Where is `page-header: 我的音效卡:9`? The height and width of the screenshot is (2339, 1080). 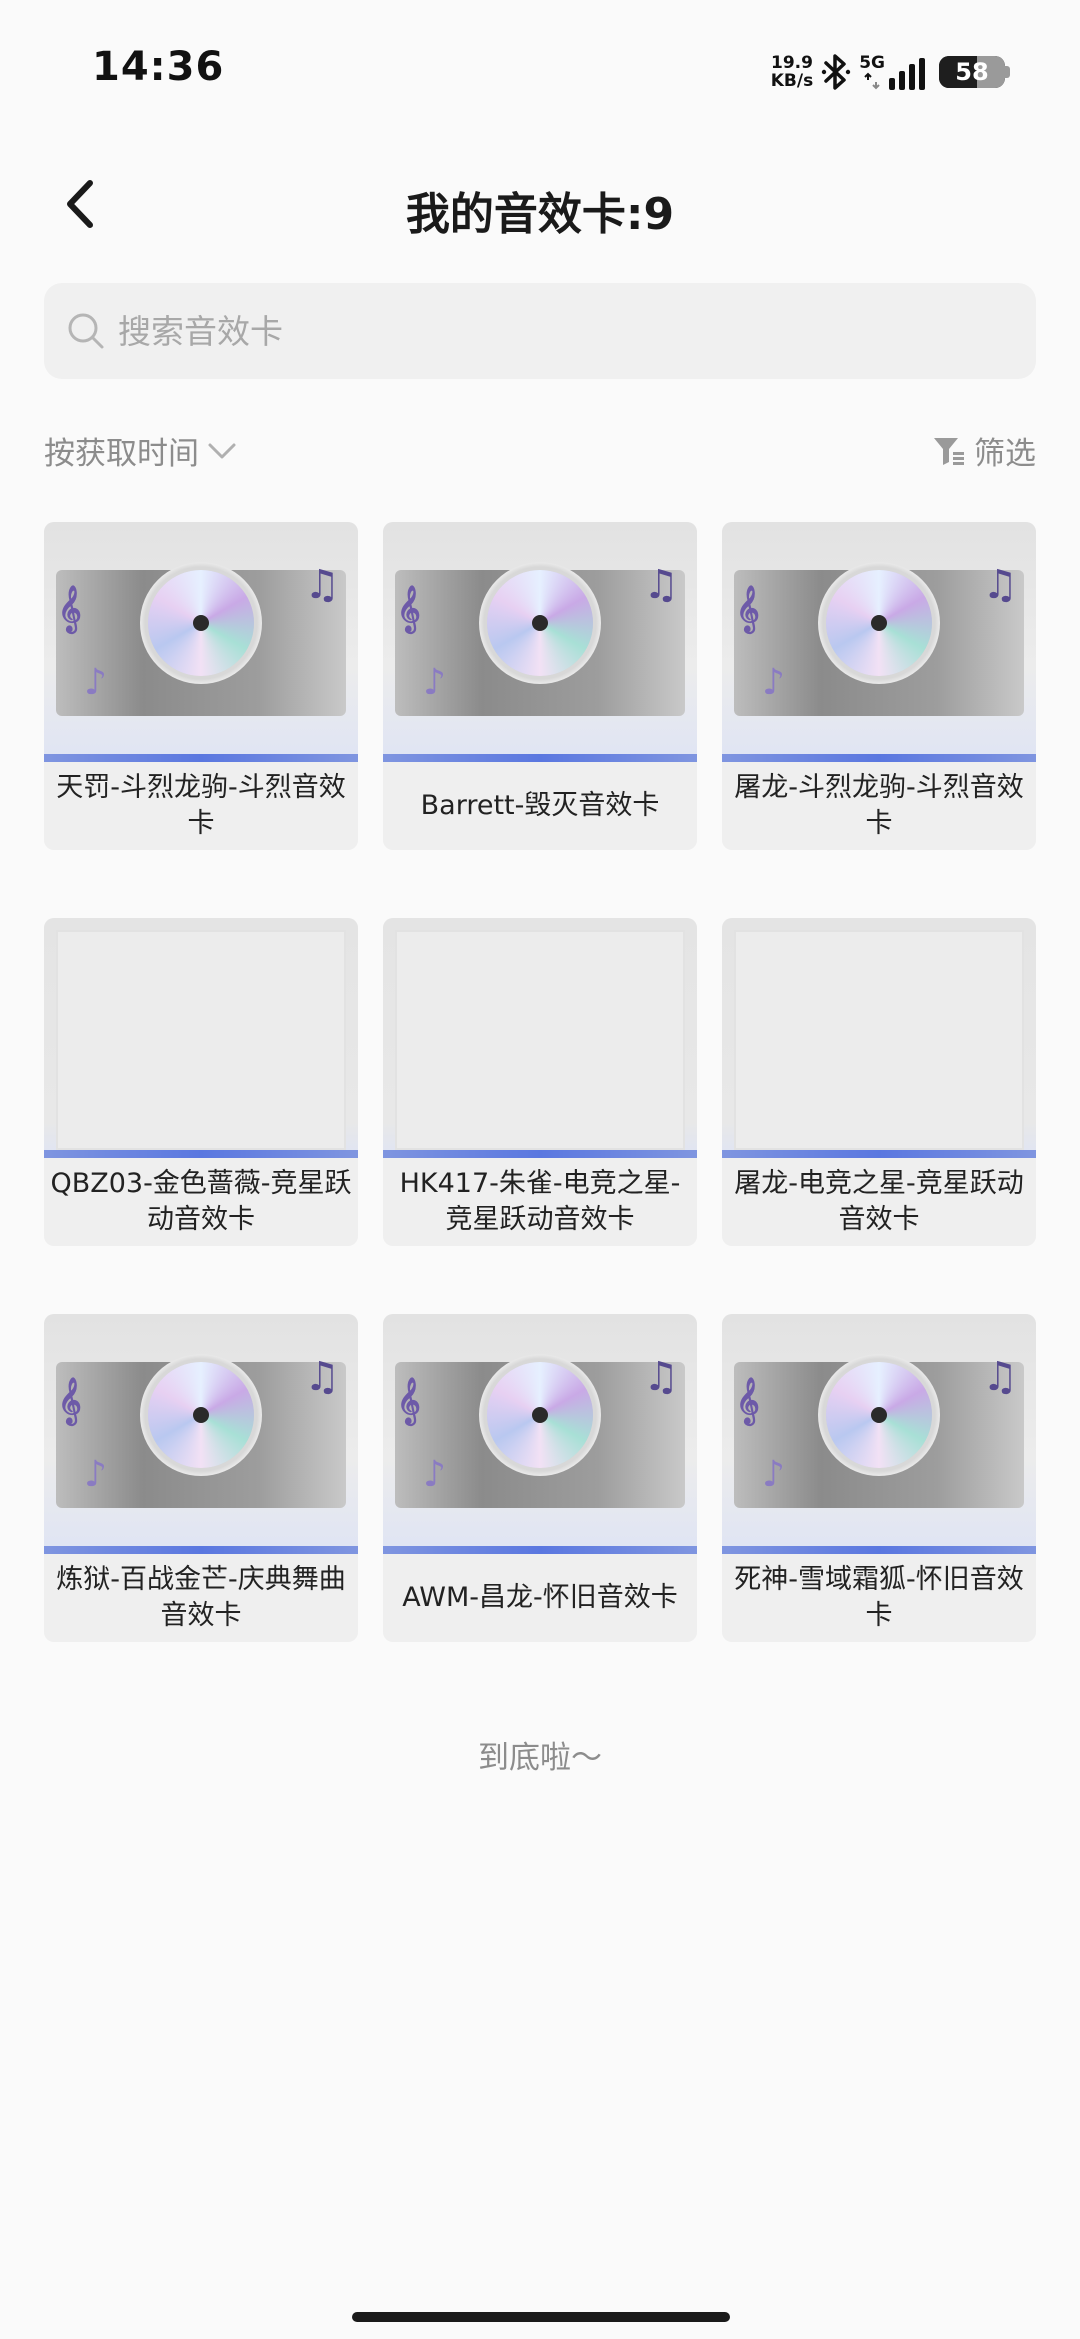 page-header: 我的音效卡:9 is located at coordinates (540, 205).